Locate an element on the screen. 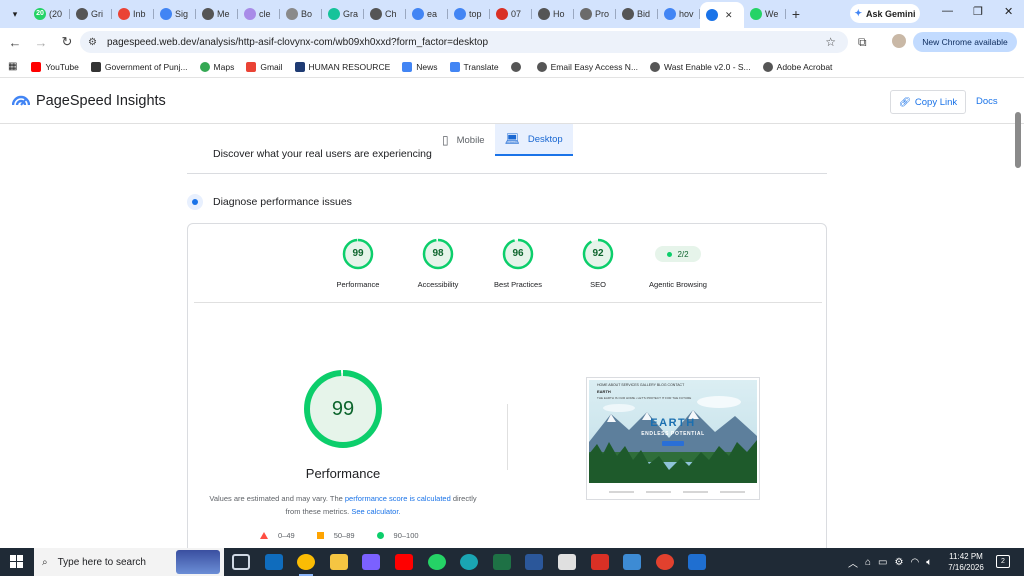  agentic-browsing-gauge: 2/2 Agentic Browsing is located at coordinates (678, 263).